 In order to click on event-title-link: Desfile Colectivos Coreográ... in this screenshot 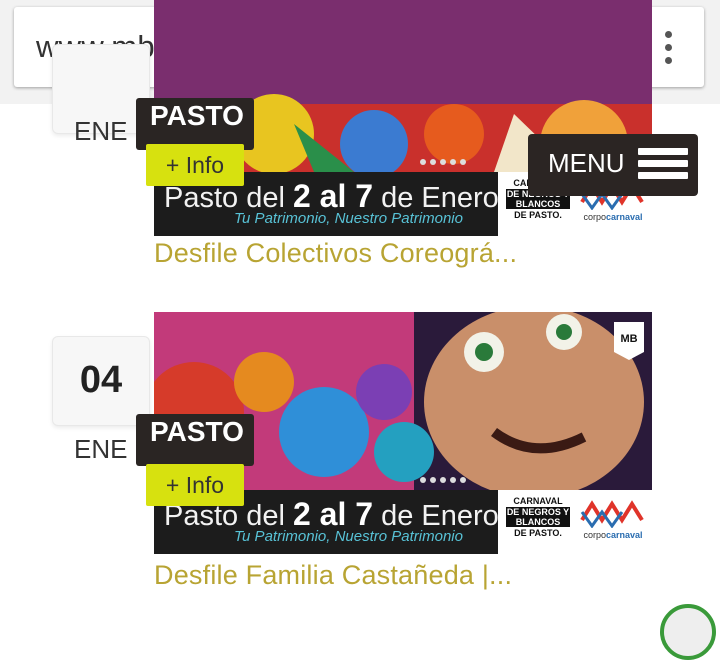, I will do `click(335, 253)`.